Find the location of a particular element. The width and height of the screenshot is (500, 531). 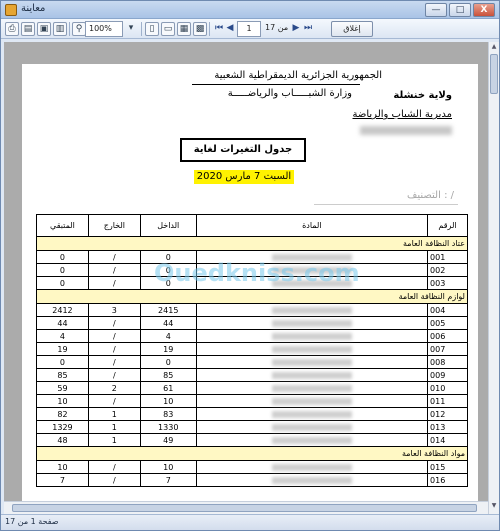

cell-remaining: 59 is located at coordinates (62, 388).